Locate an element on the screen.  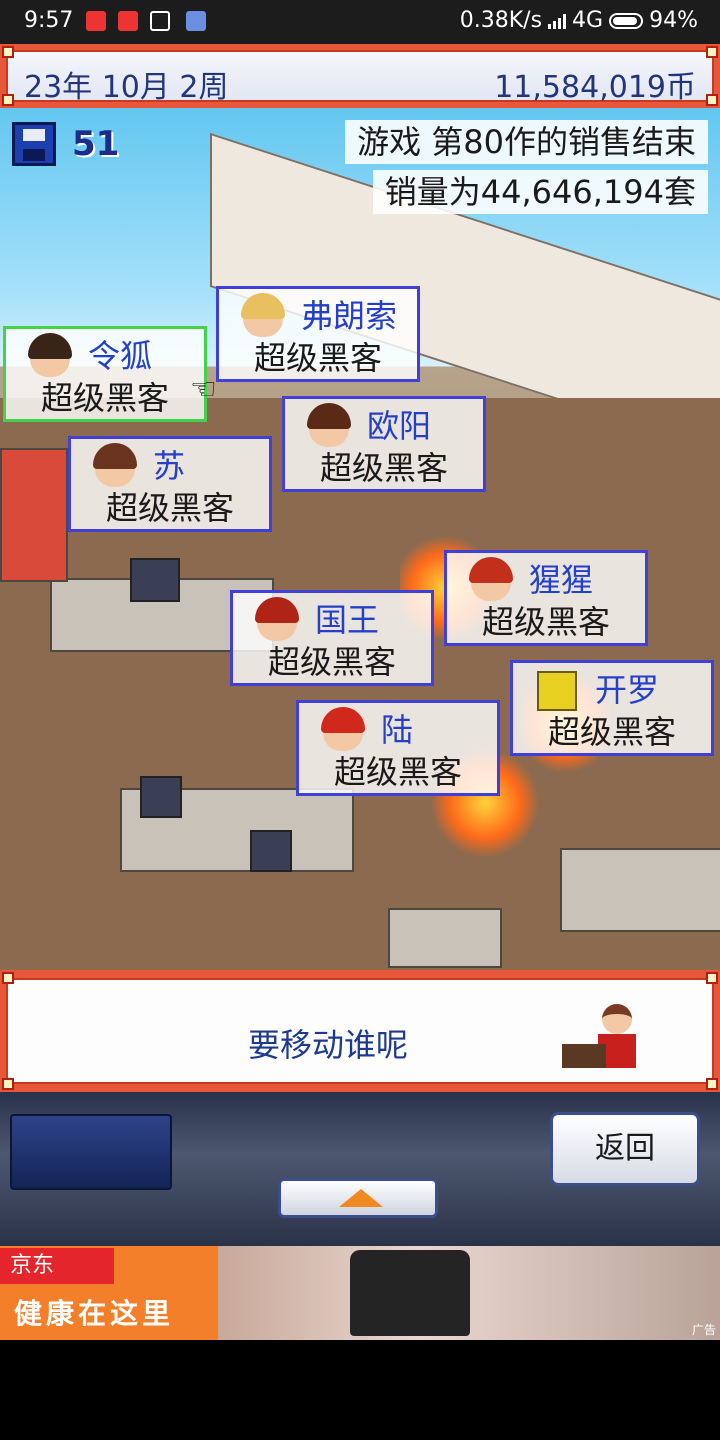
ad-brand-panel: 京东 健康在这里 is located at coordinates (109, 1293).